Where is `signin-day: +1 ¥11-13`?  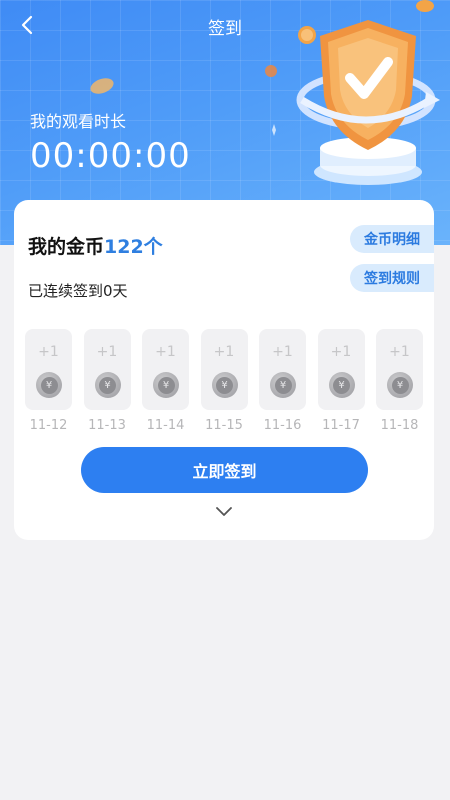 signin-day: +1 ¥11-13 is located at coordinates (107, 381).